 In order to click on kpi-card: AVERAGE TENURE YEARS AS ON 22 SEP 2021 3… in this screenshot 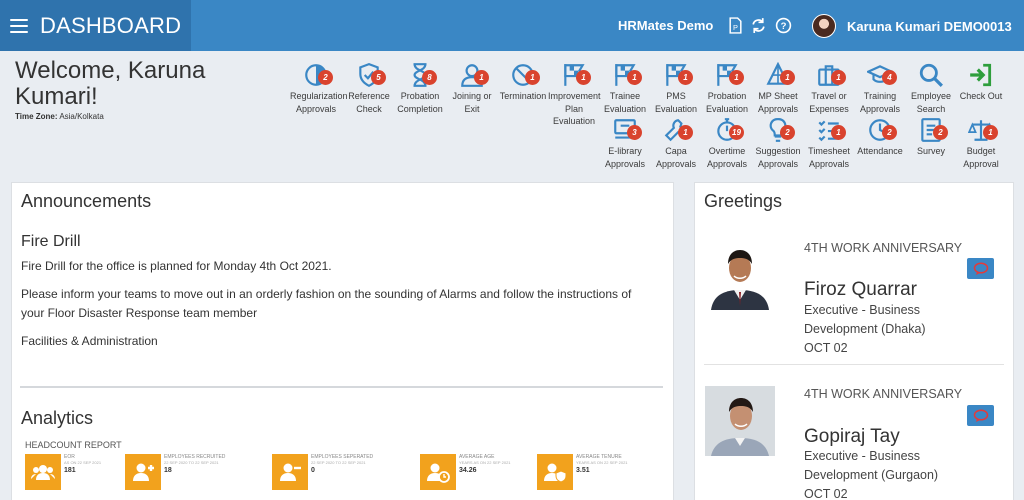, I will do `click(582, 474)`.